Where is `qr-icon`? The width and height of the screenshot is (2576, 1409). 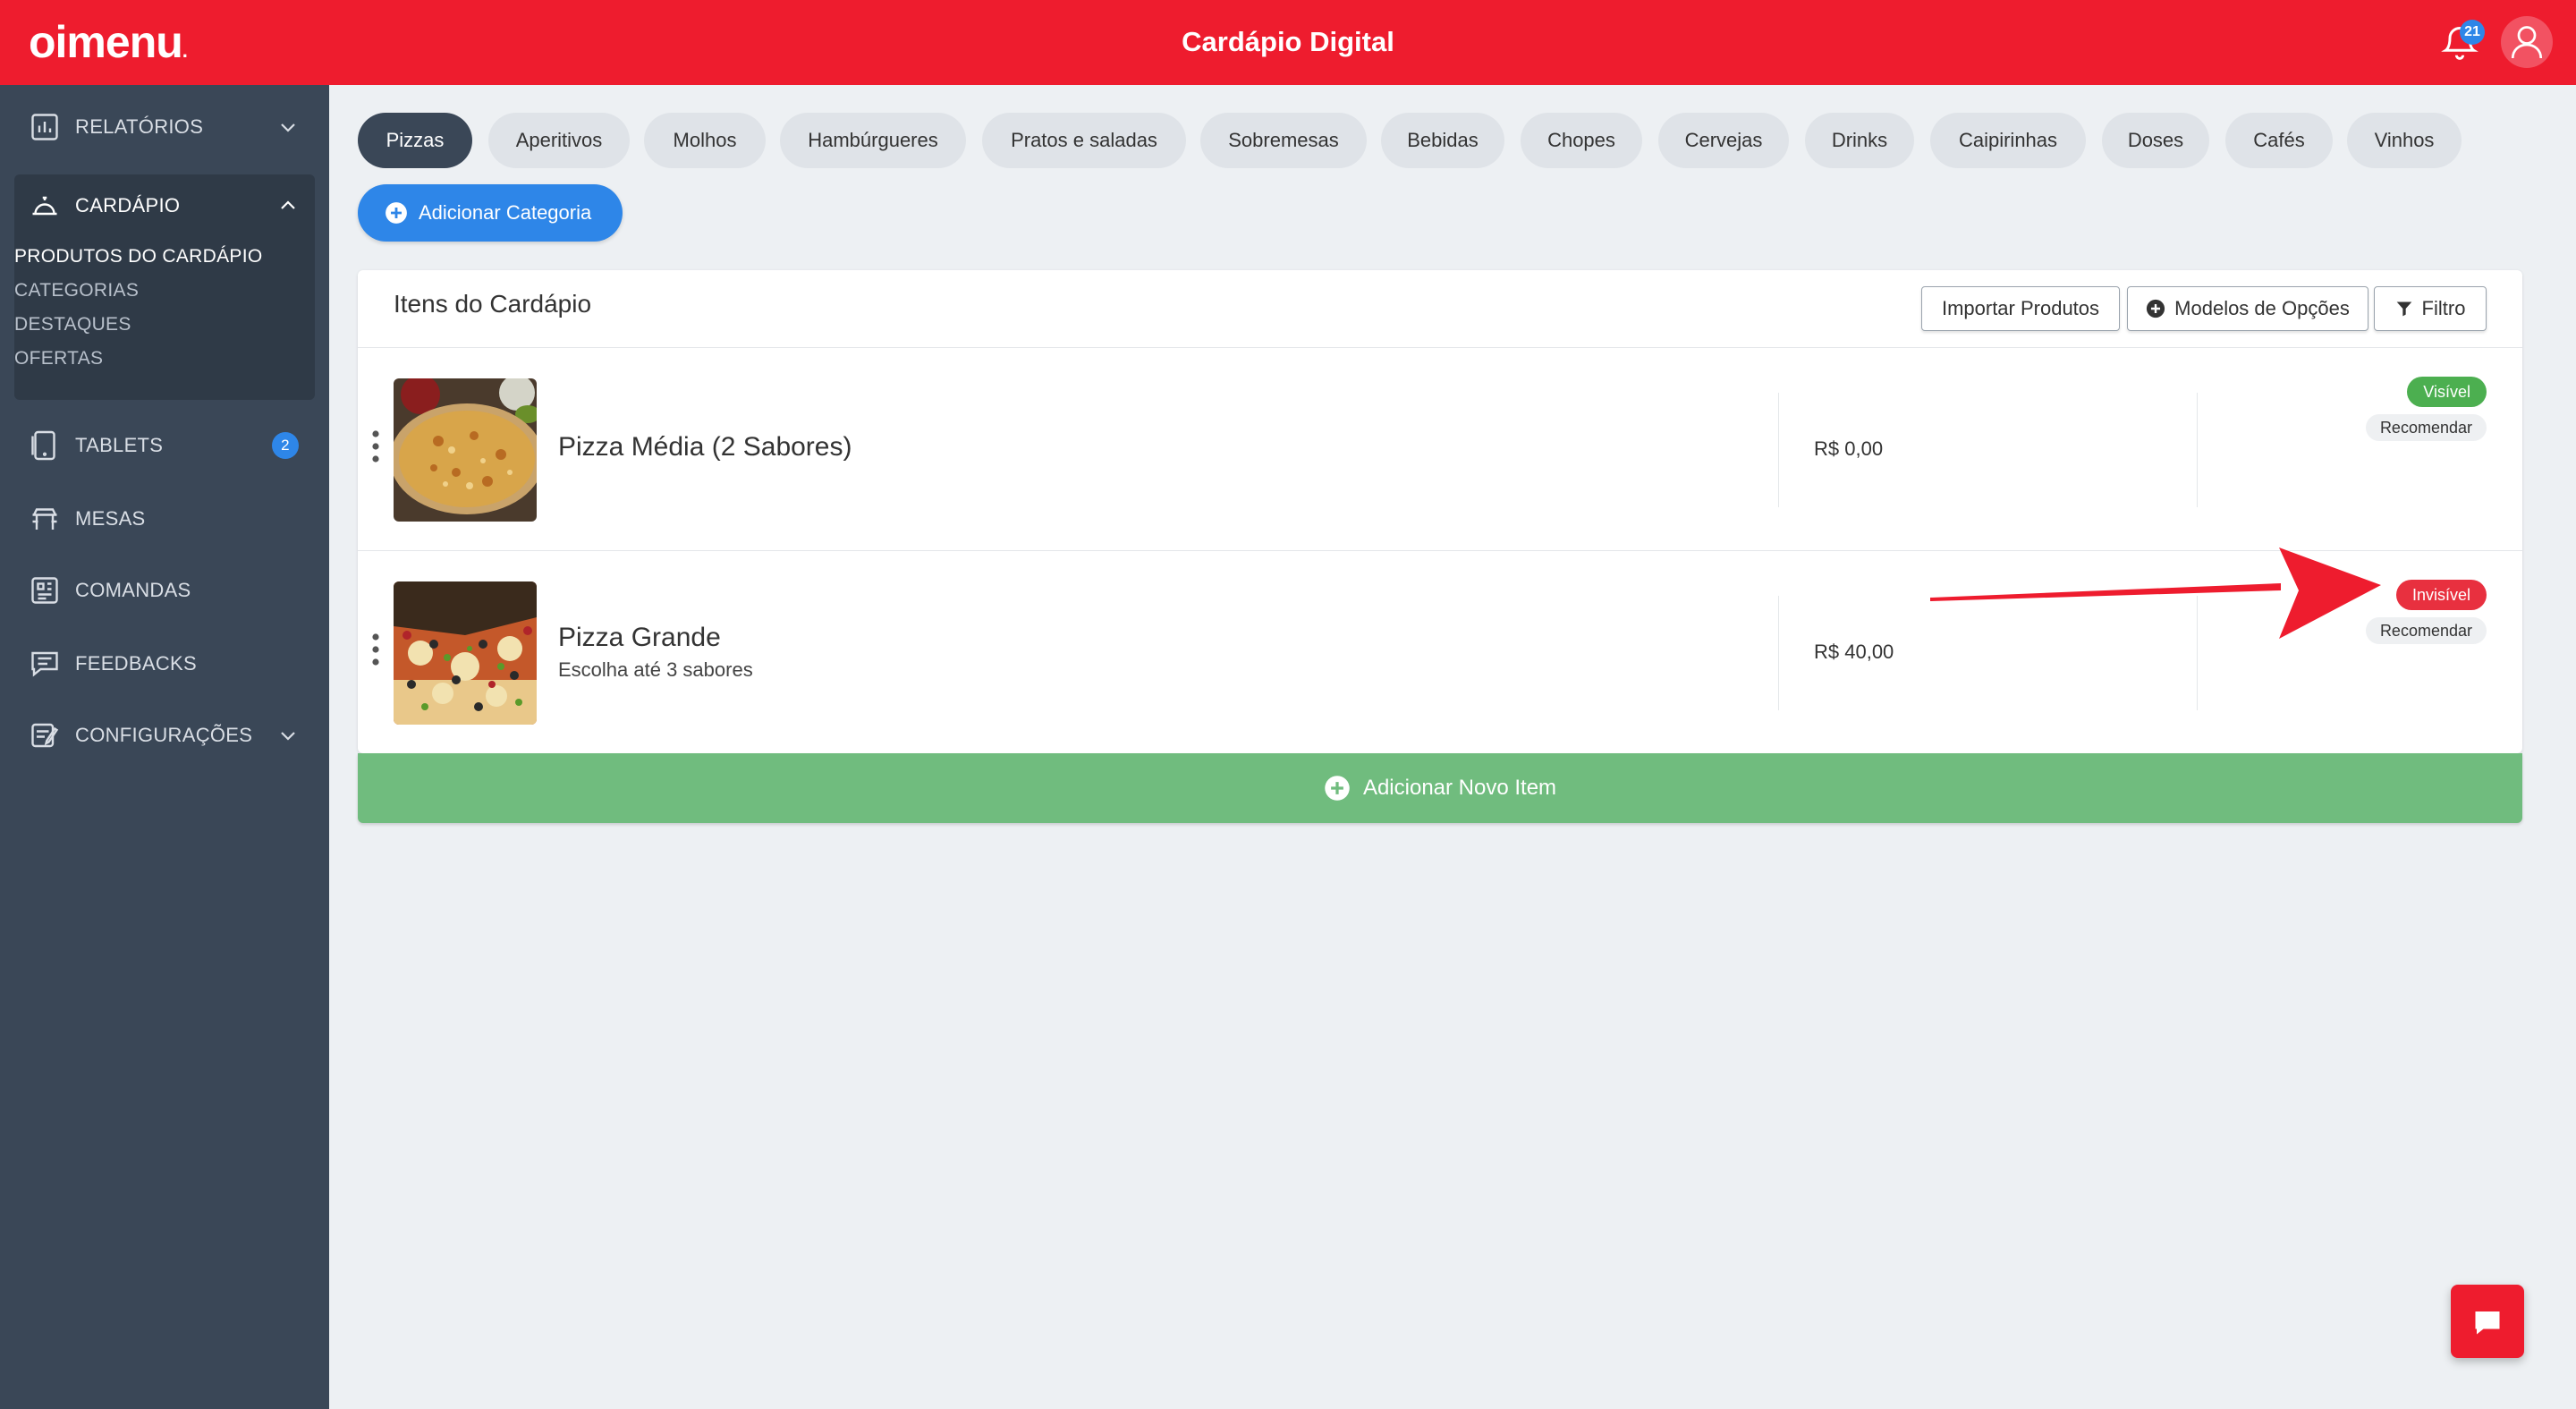
qr-icon is located at coordinates (44, 591).